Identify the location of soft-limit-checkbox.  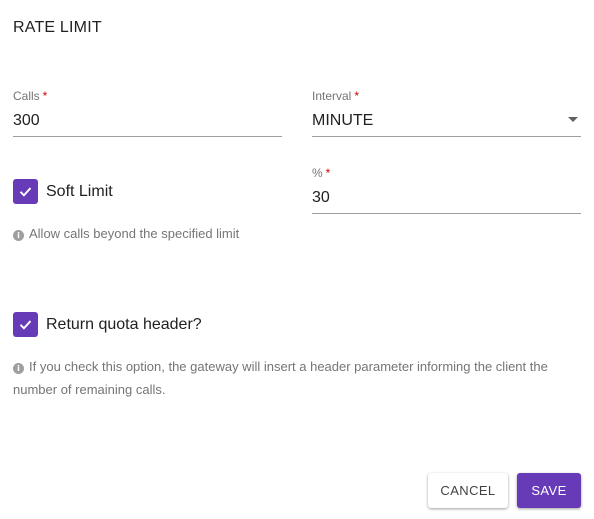
(25, 191).